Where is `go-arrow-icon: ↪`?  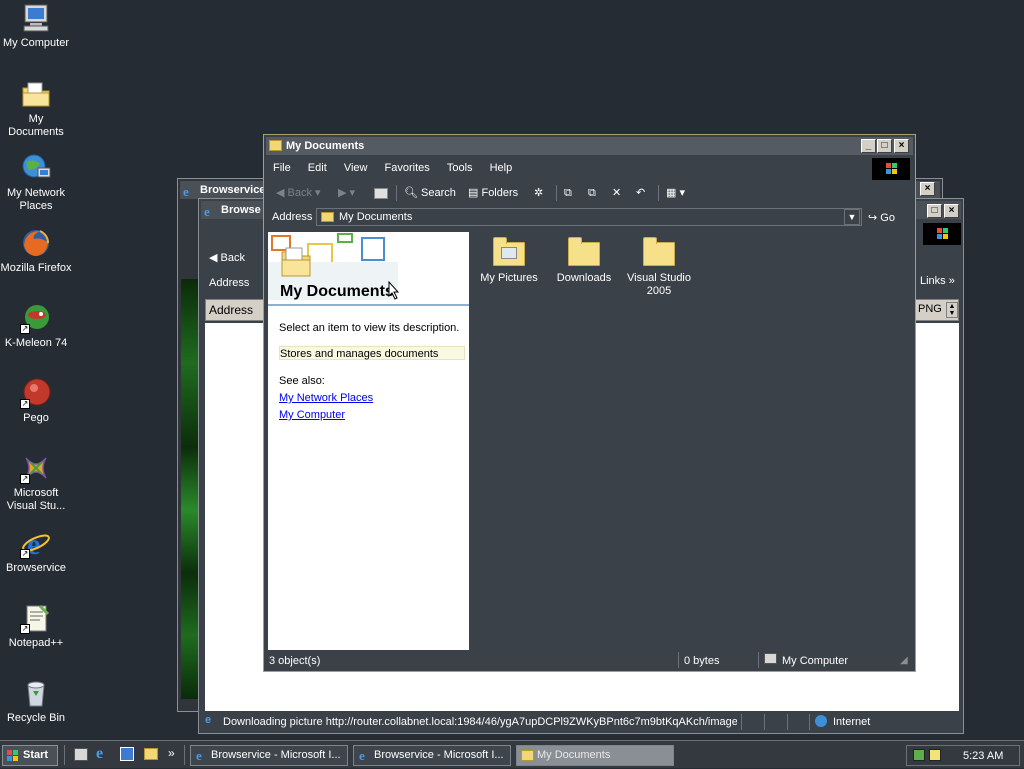 go-arrow-icon: ↪ is located at coordinates (873, 218).